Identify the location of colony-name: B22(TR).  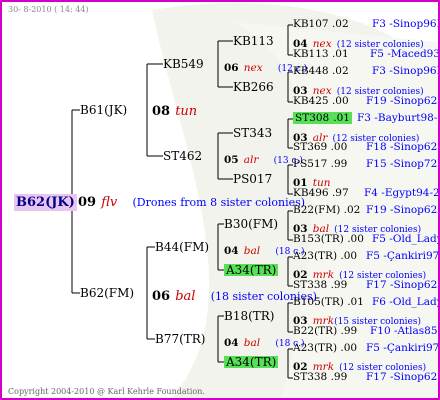
(315, 331).